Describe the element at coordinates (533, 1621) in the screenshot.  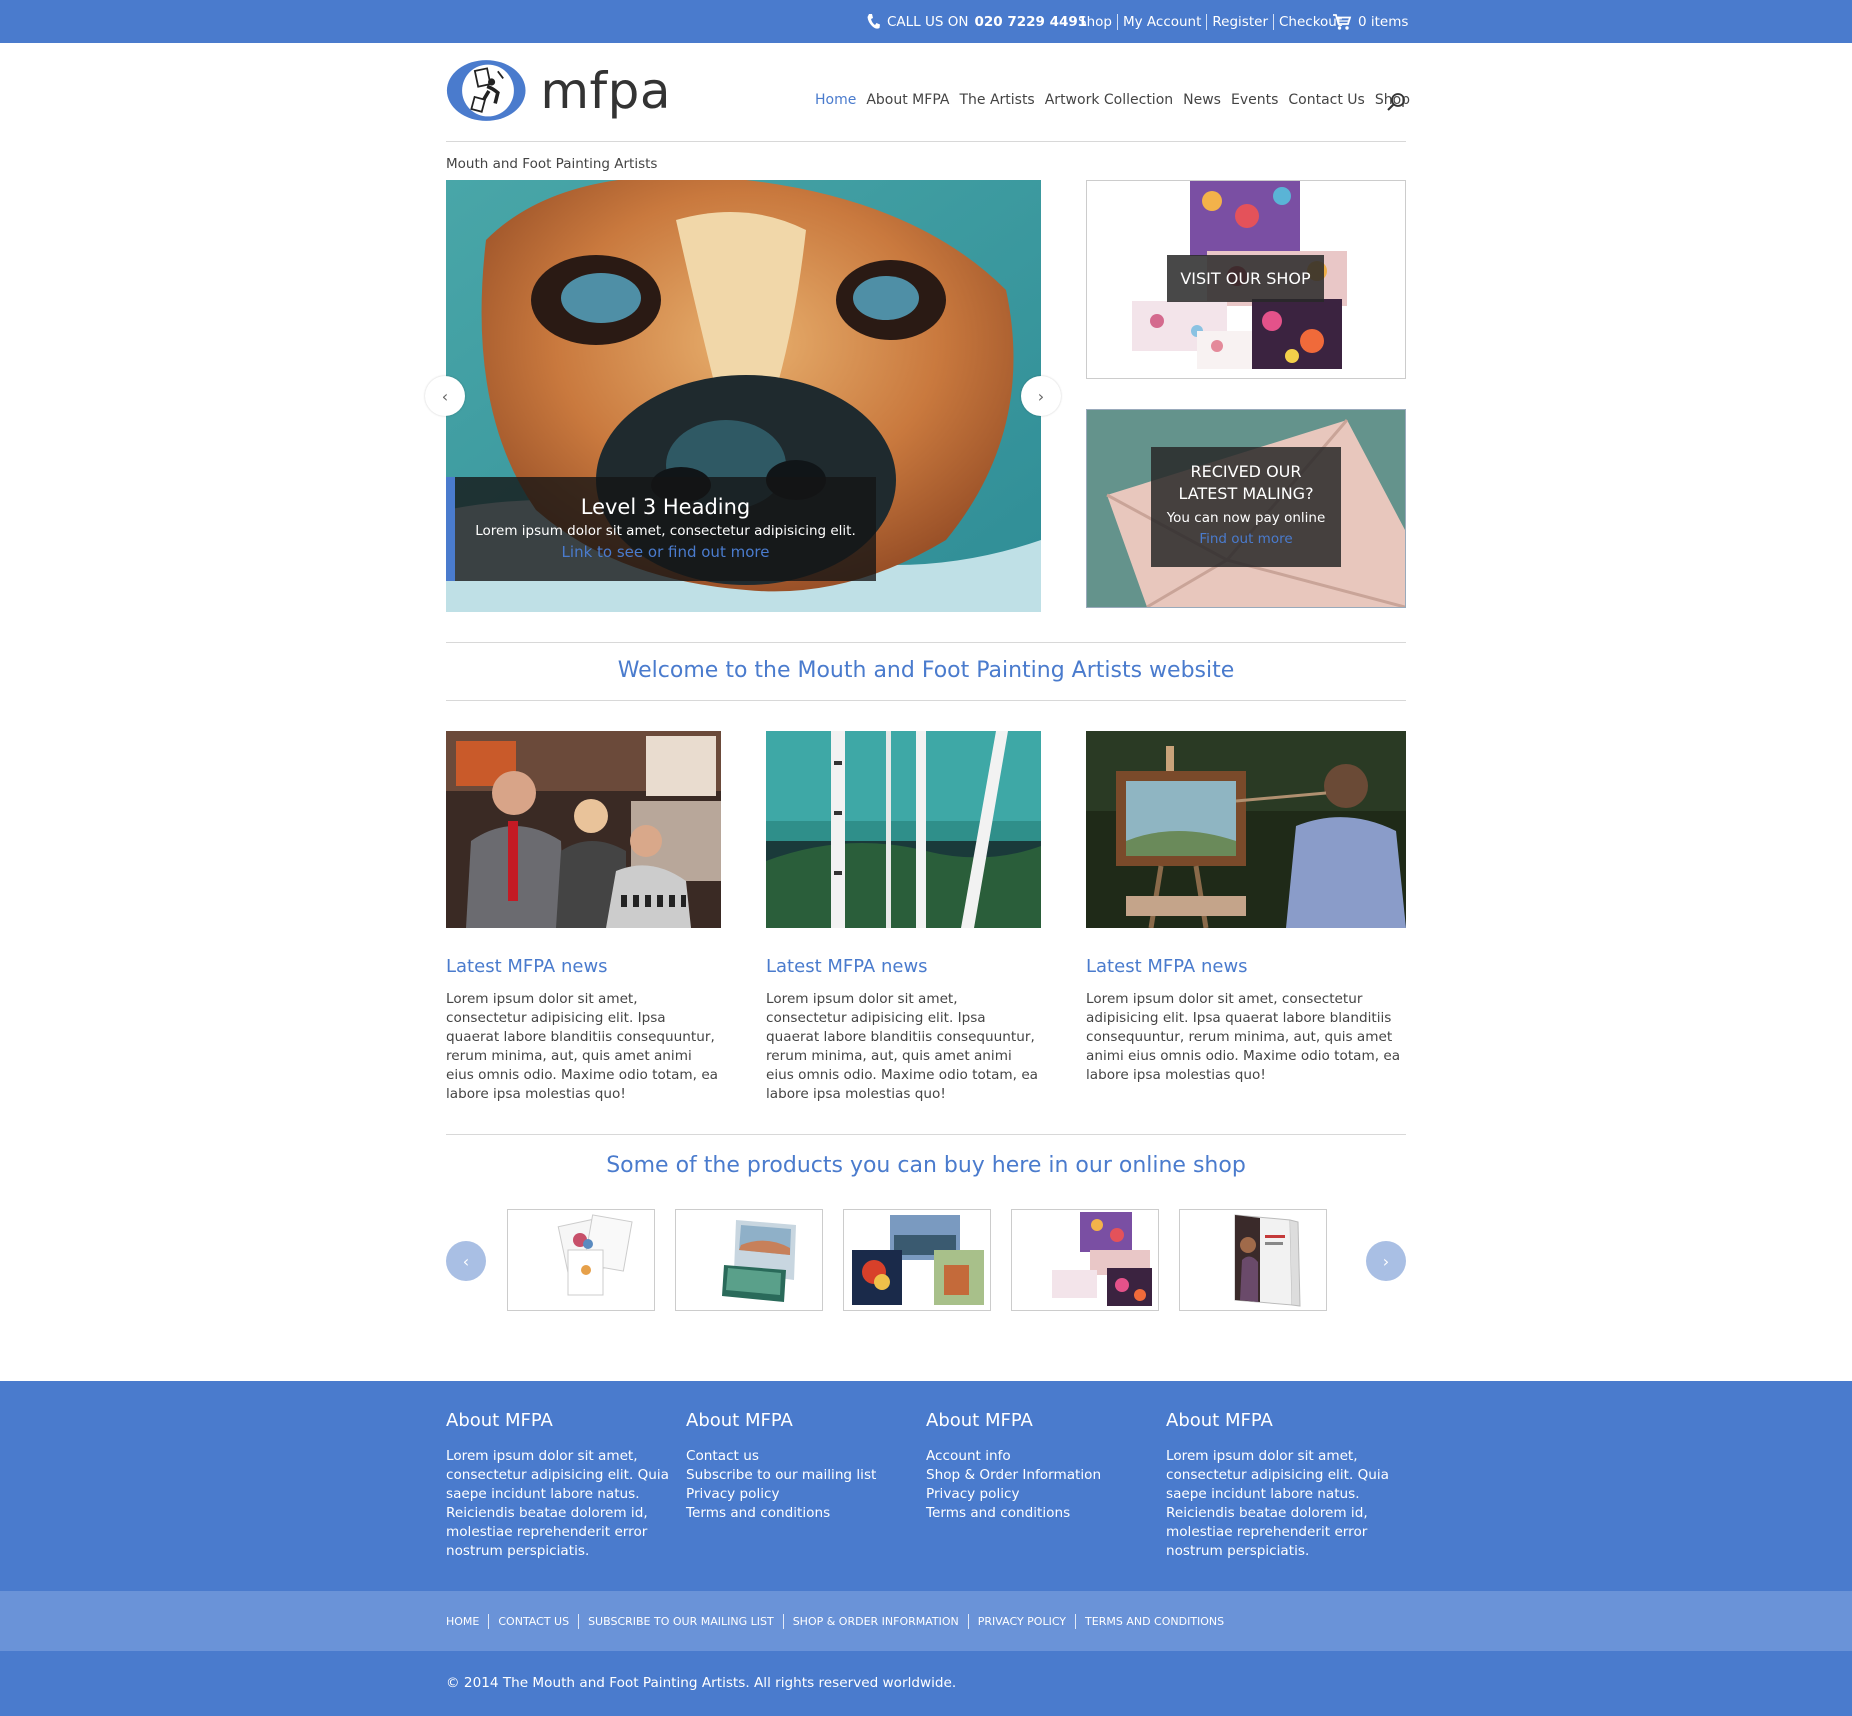
I see `footer-bottom-contact: CONTACT US` at that location.